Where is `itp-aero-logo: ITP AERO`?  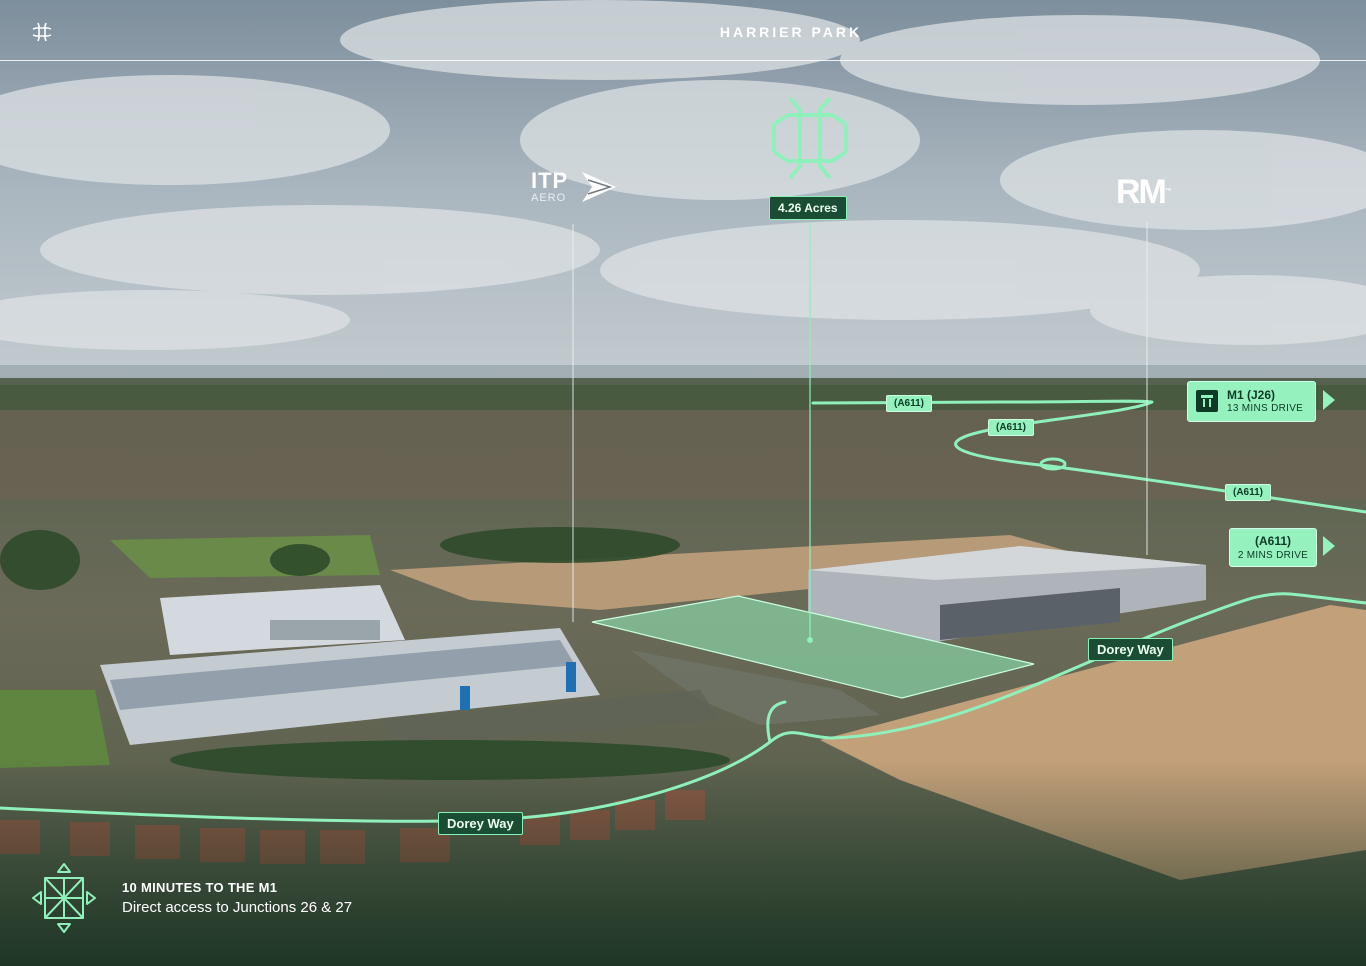 itp-aero-logo: ITP AERO is located at coordinates (550, 186).